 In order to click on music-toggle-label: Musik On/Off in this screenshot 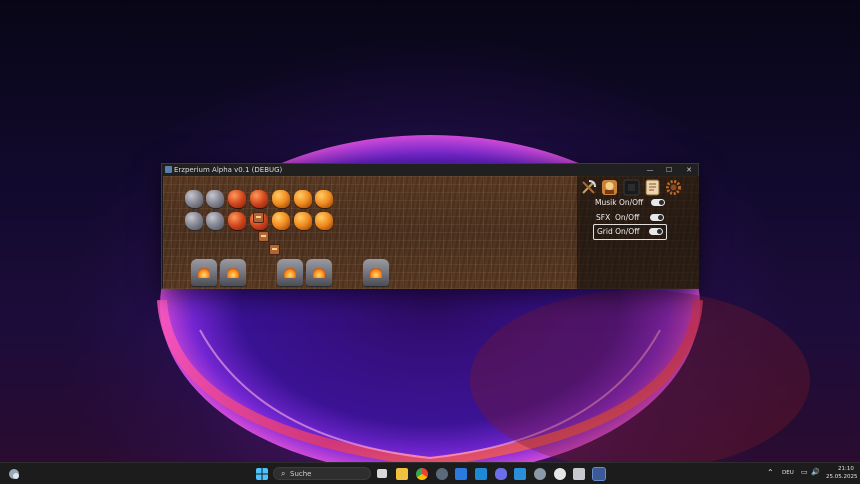, I will do `click(619, 202)`.